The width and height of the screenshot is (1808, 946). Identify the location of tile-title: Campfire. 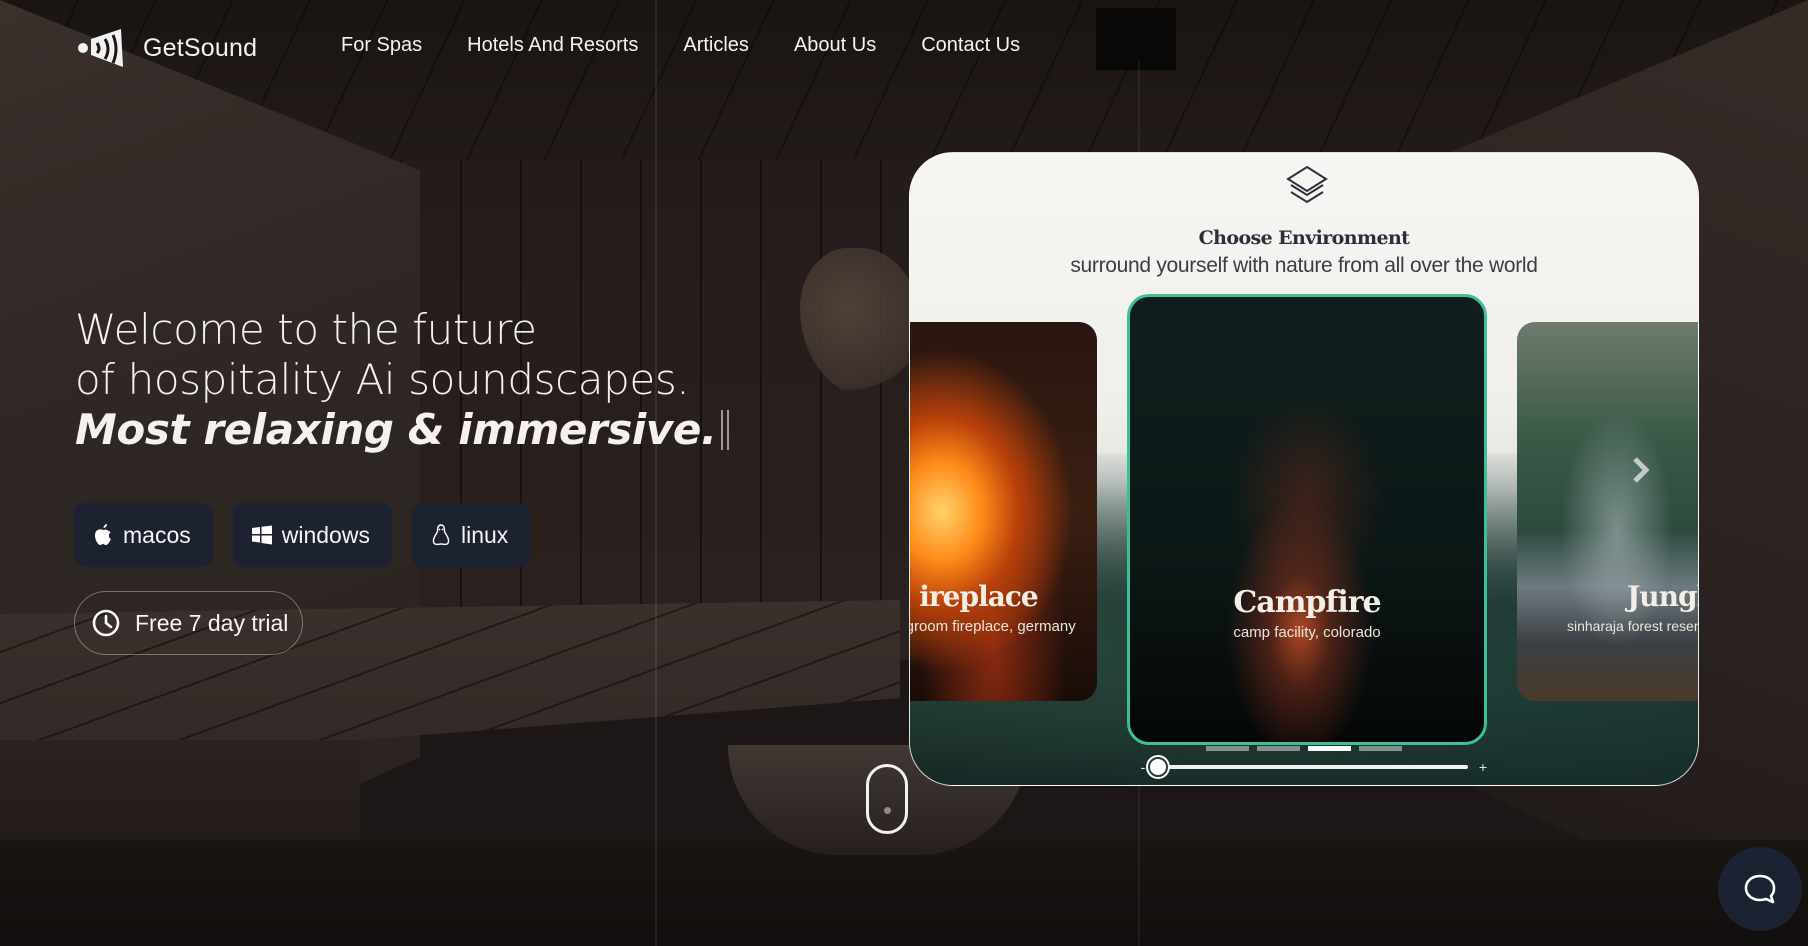
(1307, 602).